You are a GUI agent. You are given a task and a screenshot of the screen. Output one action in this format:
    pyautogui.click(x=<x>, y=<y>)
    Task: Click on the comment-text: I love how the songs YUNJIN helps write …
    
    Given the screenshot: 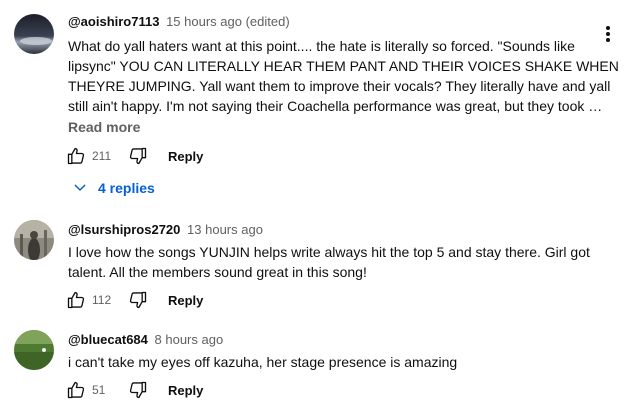 What is the action you would take?
    pyautogui.click(x=329, y=262)
    